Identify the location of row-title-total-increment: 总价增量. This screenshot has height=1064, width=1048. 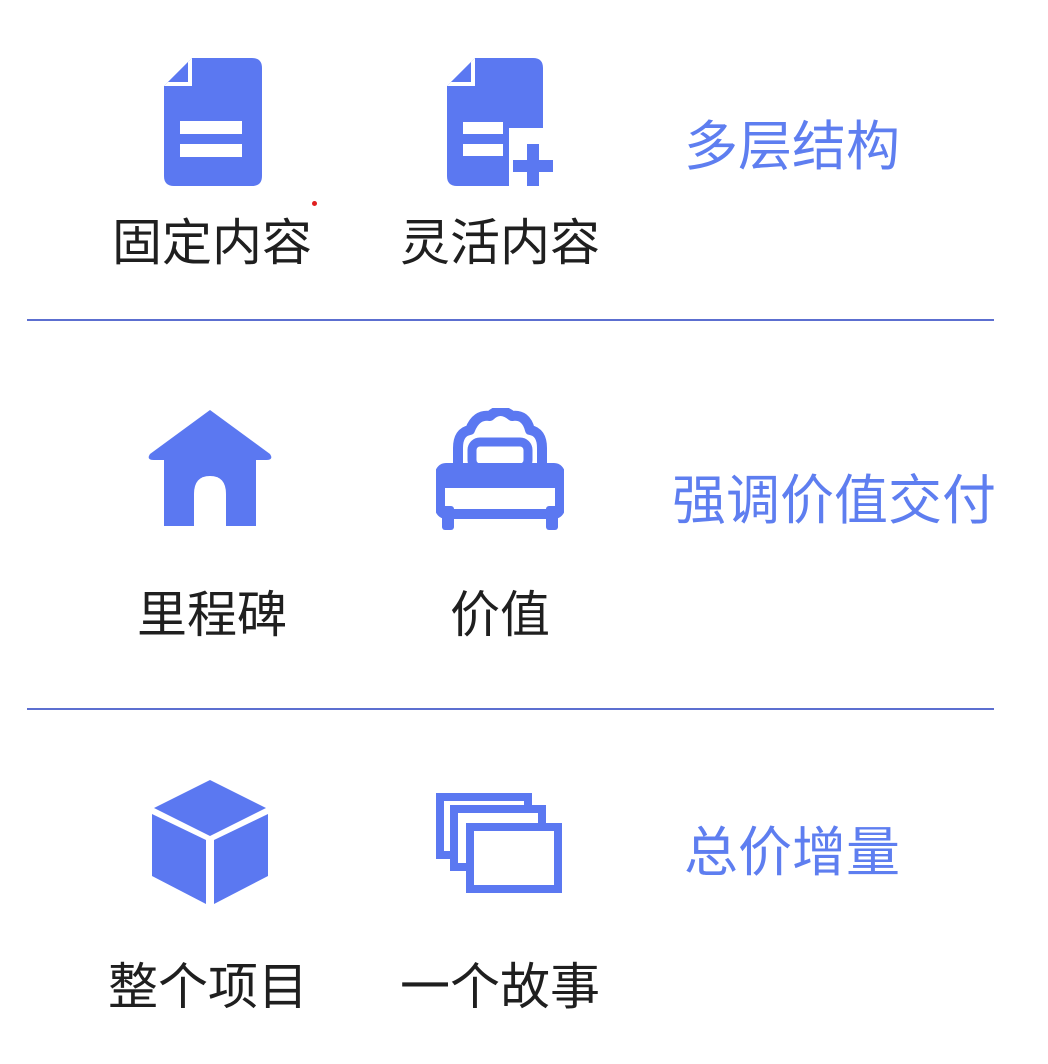
(792, 852).